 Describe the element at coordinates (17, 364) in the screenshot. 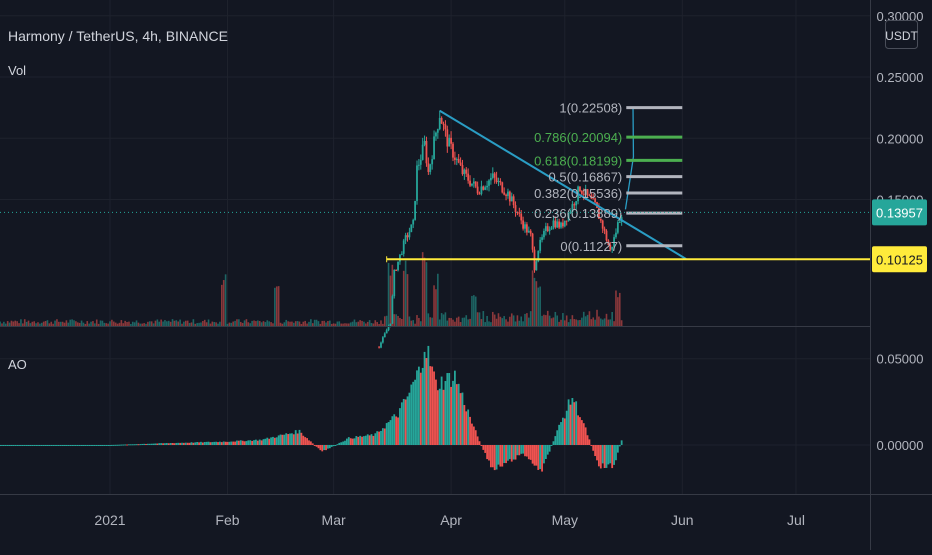

I see `ao-legend-label: AO` at that location.